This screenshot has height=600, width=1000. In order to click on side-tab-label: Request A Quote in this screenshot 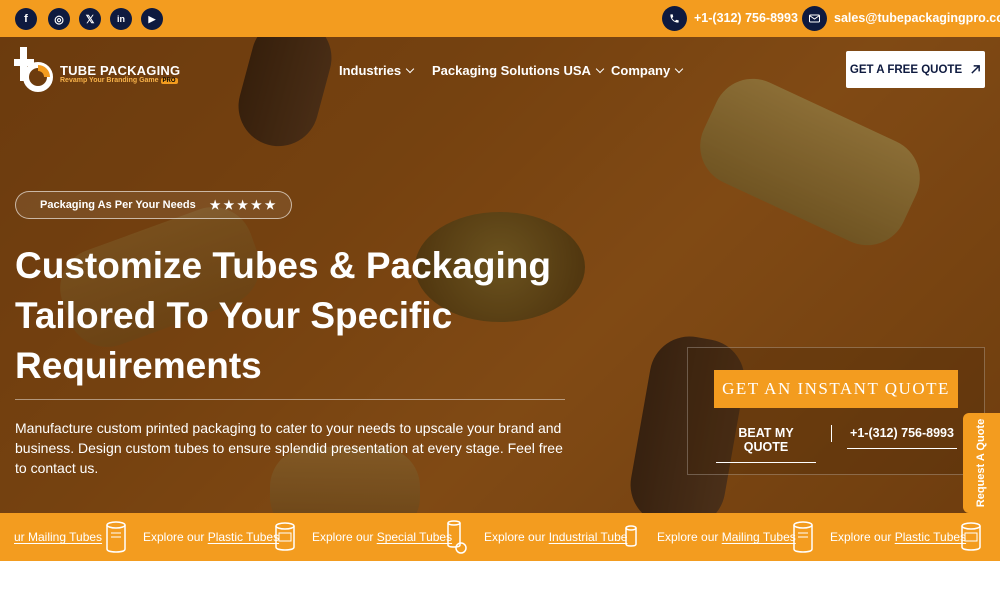, I will do `click(981, 463)`.